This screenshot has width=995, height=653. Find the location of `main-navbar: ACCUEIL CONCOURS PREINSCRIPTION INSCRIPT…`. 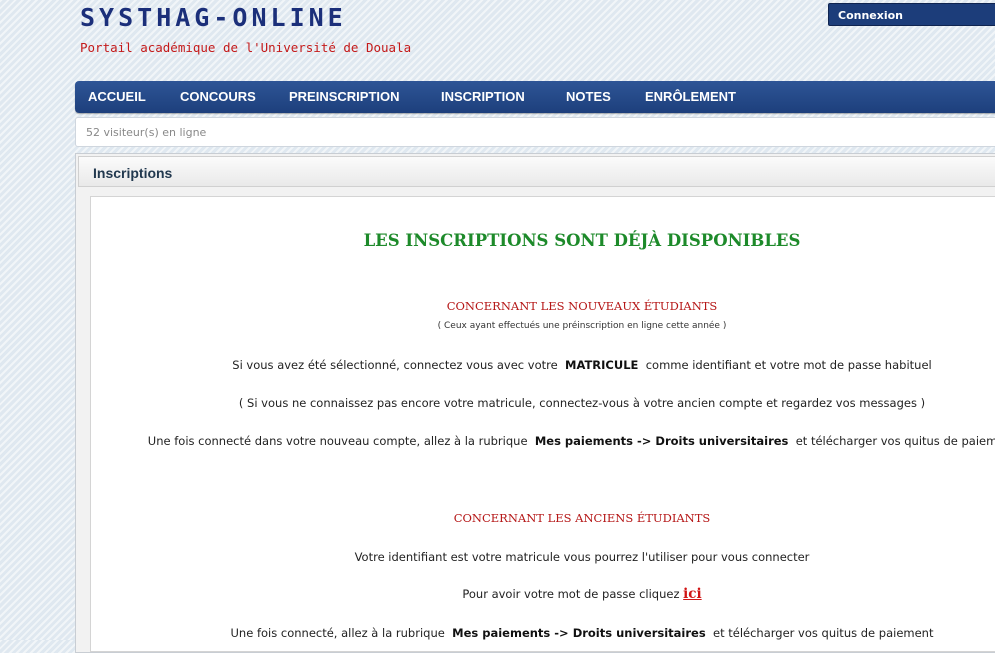

main-navbar: ACCUEIL CONCOURS PREINSCRIPTION INSCRIPT… is located at coordinates (535, 97).